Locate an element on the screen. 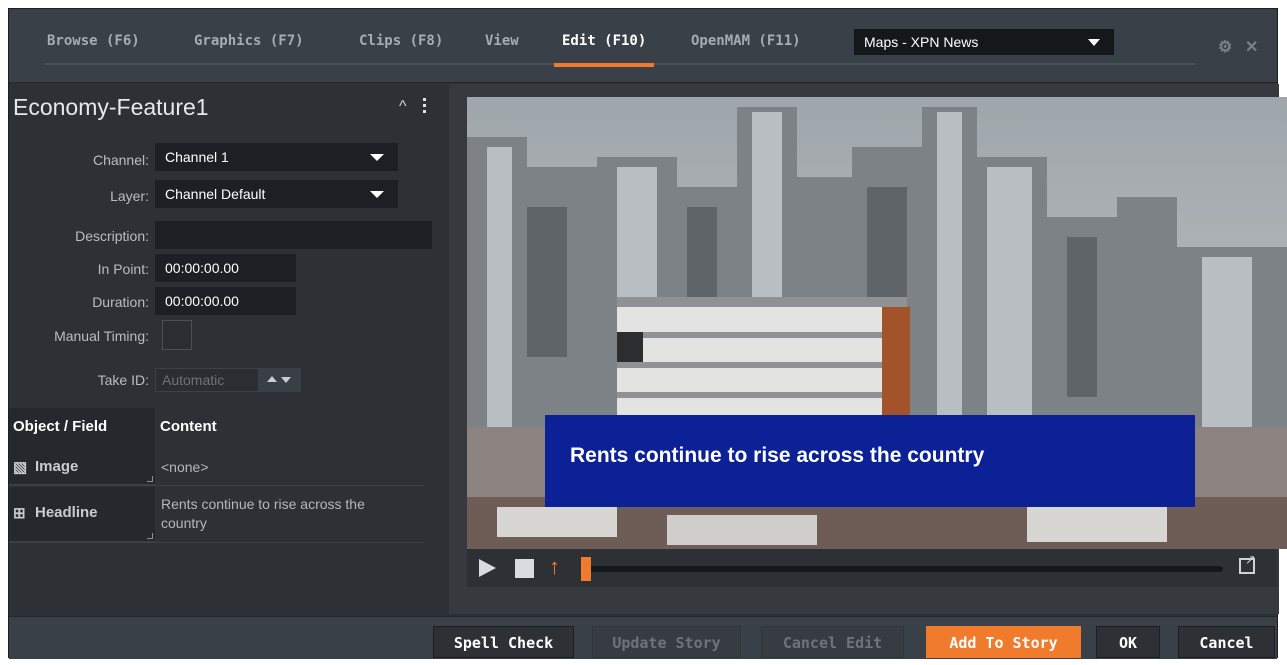 The image size is (1287, 665). cancel-edit-button: Cancel Edit is located at coordinates (832, 642).